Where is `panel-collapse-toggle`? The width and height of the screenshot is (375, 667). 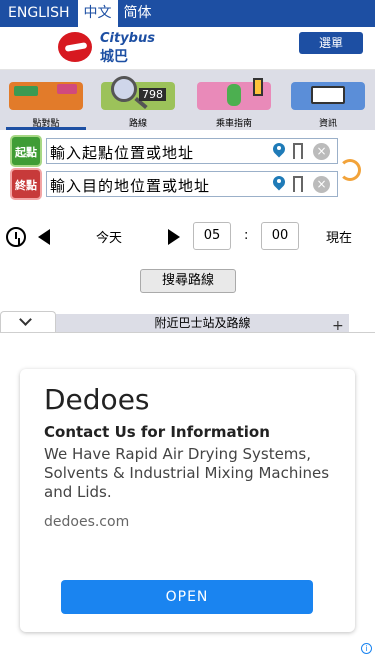
panel-collapse-toggle is located at coordinates (28, 322).